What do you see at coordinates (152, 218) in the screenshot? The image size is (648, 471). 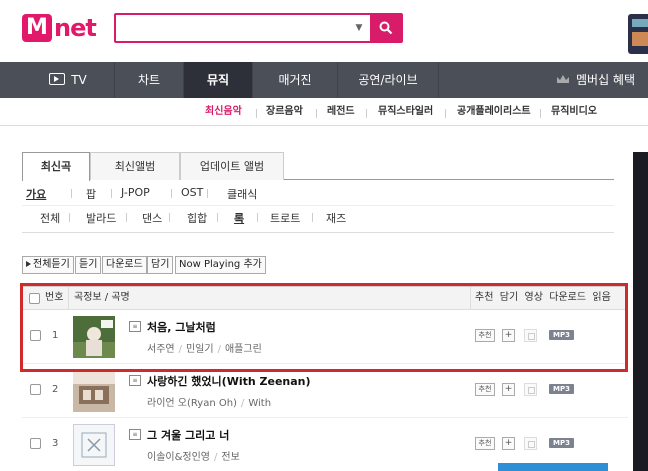 I see `subgenre-dance: 댄스` at bounding box center [152, 218].